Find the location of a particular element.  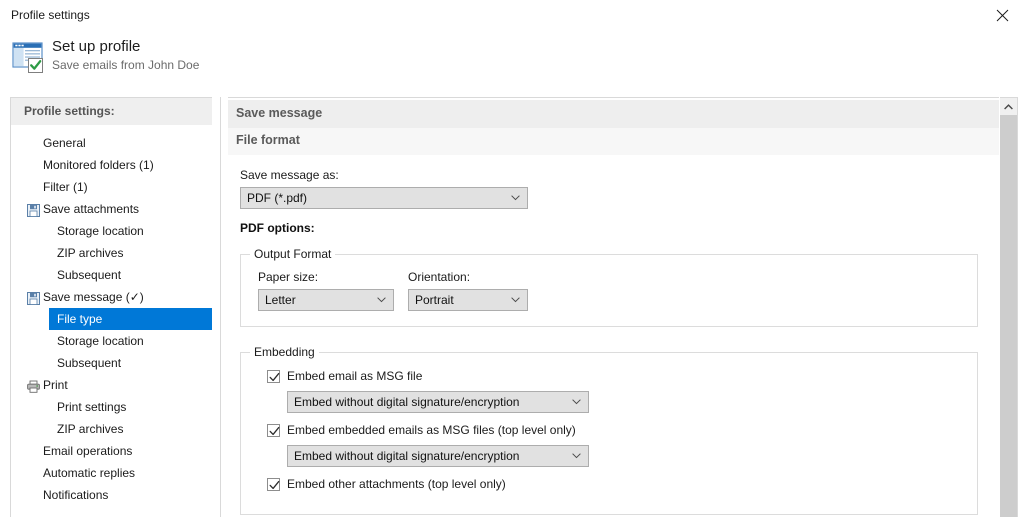

chevron-up-icon is located at coordinates (1008, 106).